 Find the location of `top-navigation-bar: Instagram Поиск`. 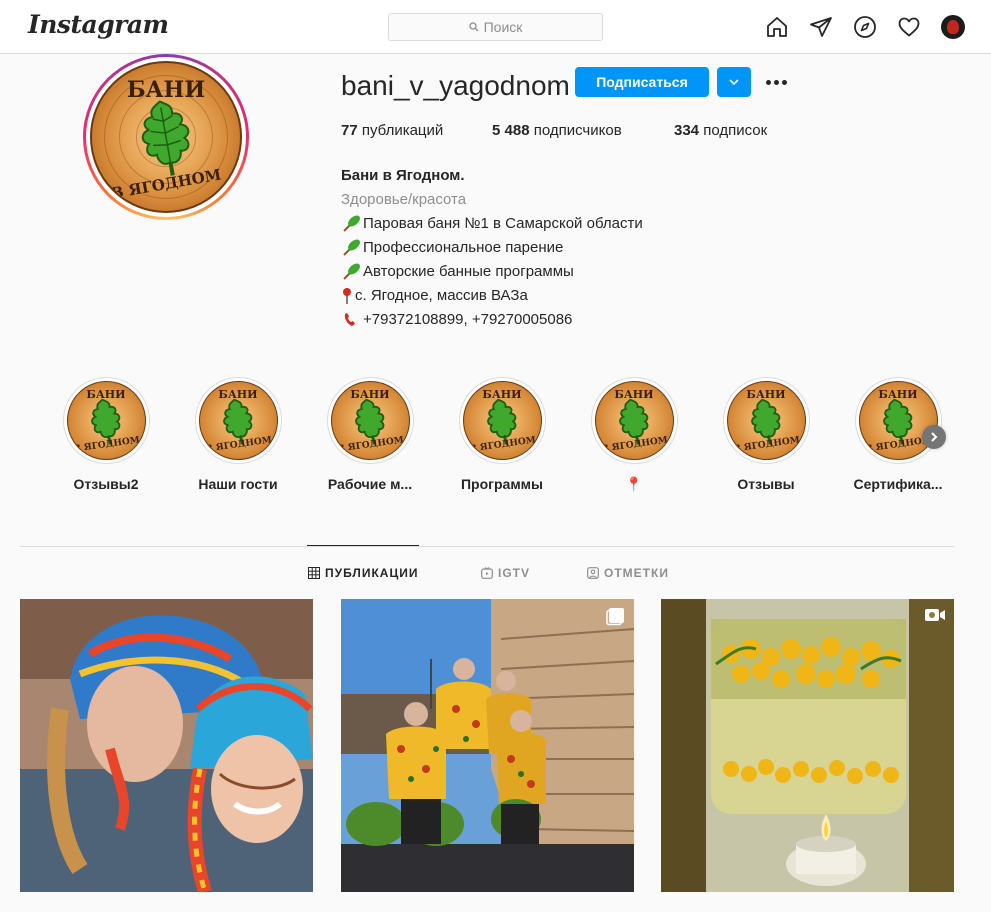

top-navigation-bar: Instagram Поиск is located at coordinates (495, 27).